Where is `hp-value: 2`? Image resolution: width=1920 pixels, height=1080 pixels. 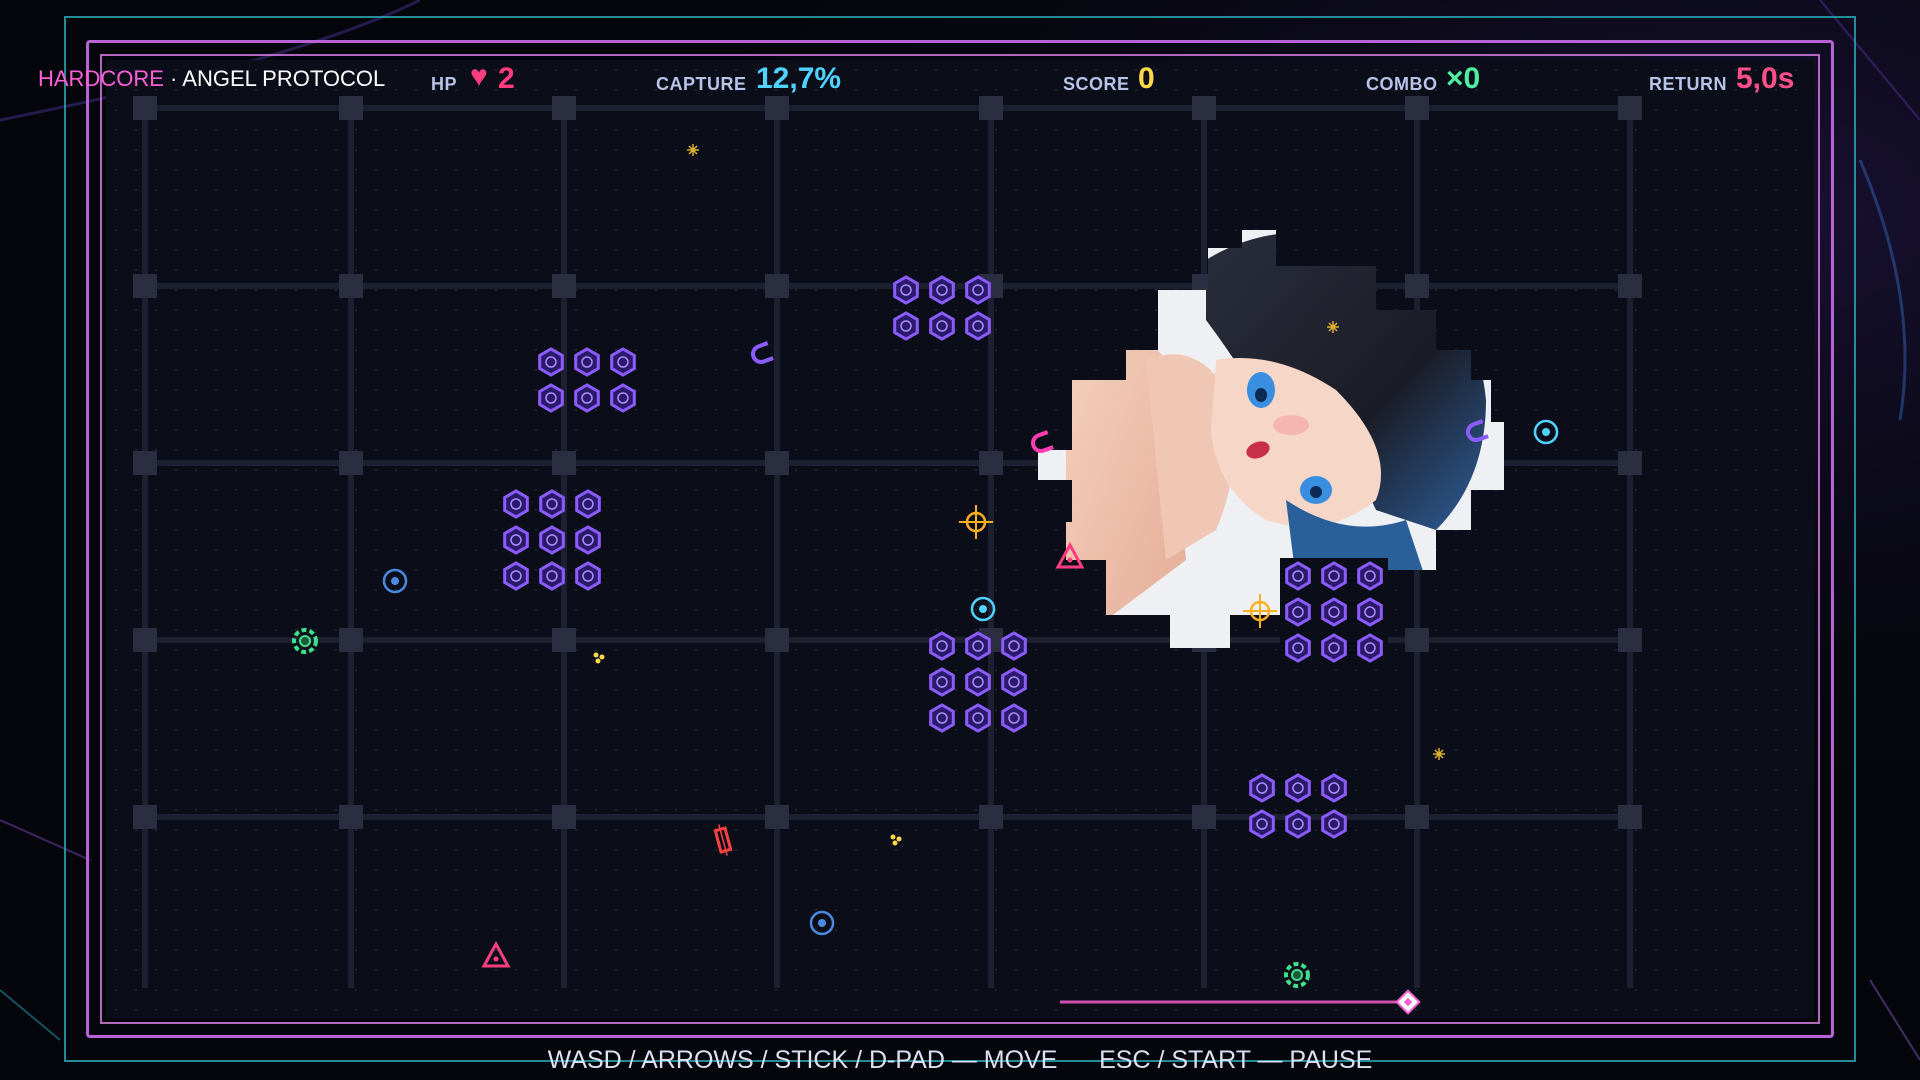 hp-value: 2 is located at coordinates (506, 78).